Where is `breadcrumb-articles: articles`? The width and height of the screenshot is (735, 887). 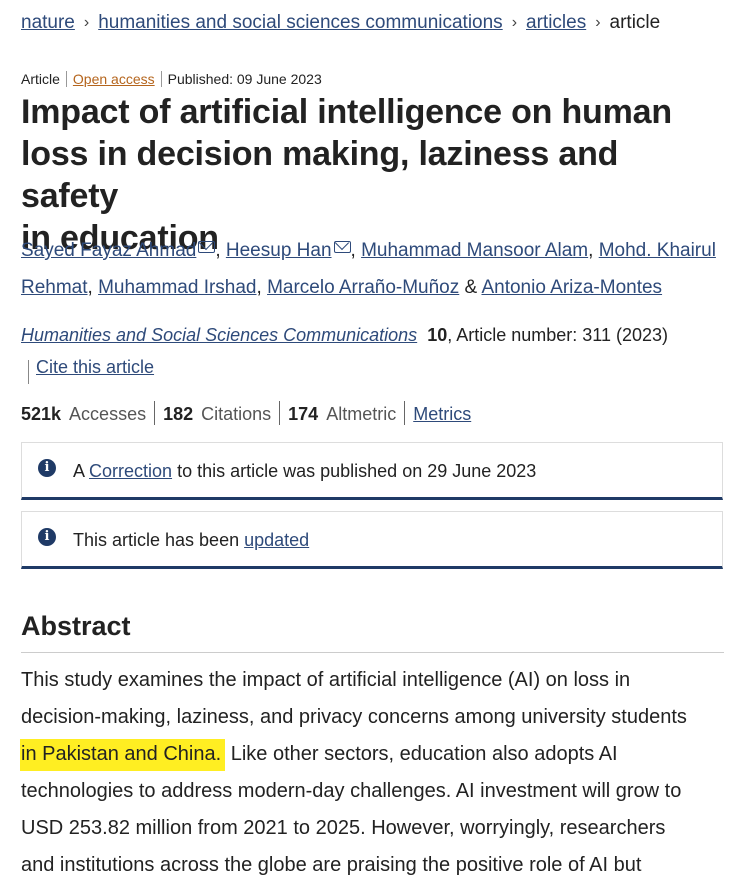 breadcrumb-articles: articles is located at coordinates (556, 22).